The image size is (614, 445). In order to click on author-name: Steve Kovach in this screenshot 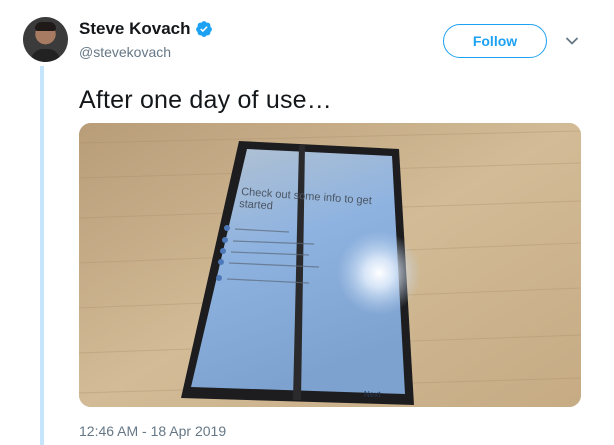, I will do `click(135, 29)`.